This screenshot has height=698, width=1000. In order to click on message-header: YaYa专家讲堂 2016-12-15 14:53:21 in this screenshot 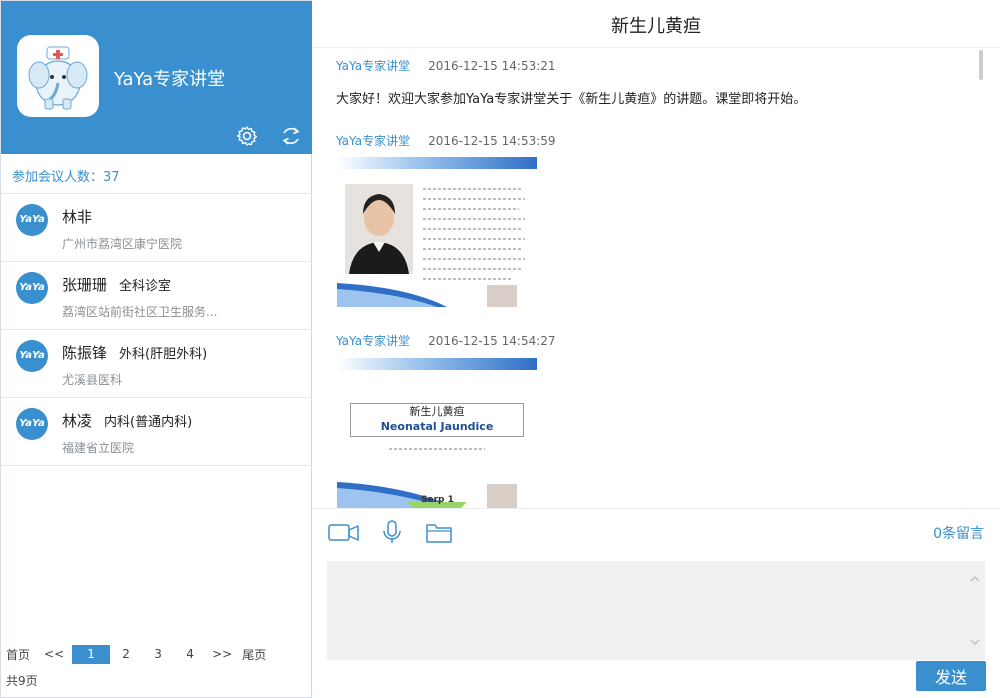, I will do `click(446, 65)`.